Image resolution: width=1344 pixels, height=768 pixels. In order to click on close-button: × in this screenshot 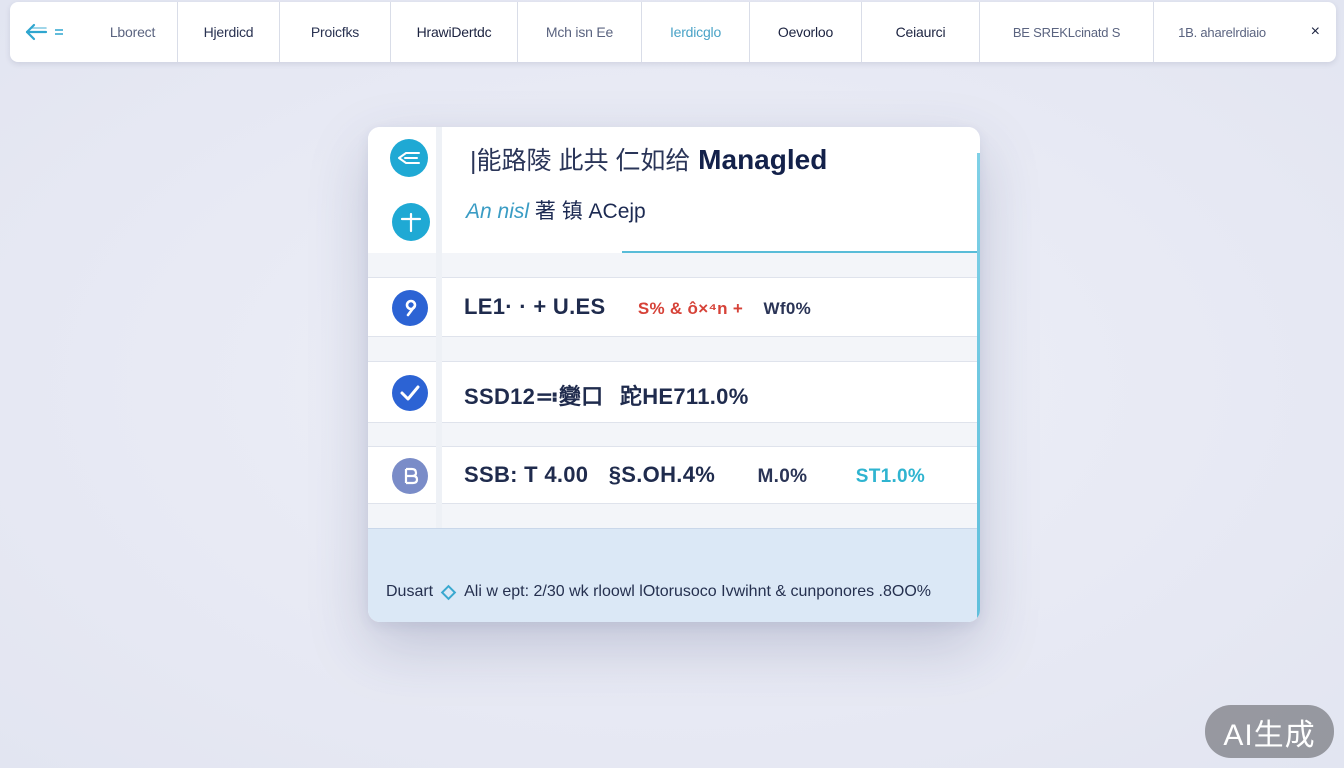, I will do `click(1313, 32)`.